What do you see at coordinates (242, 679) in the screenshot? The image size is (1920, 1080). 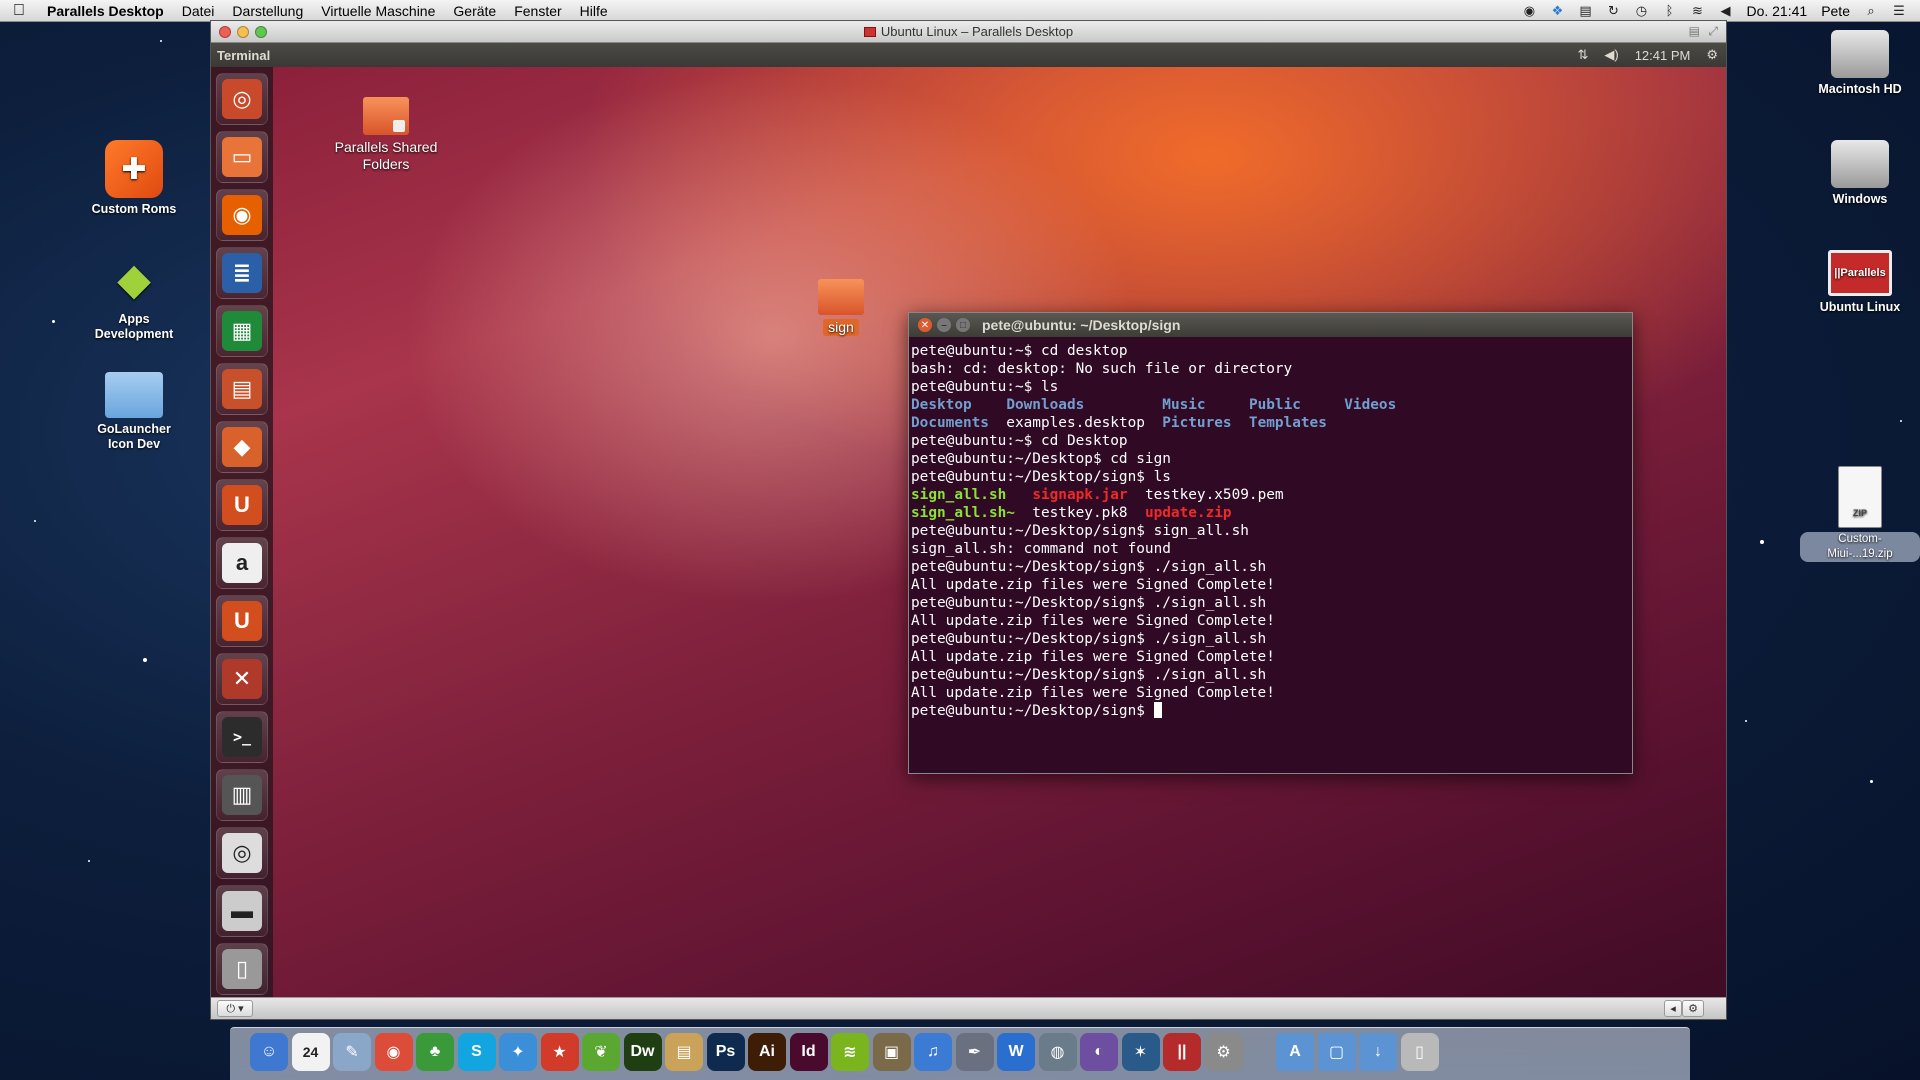 I see `launcher-item: ✕` at bounding box center [242, 679].